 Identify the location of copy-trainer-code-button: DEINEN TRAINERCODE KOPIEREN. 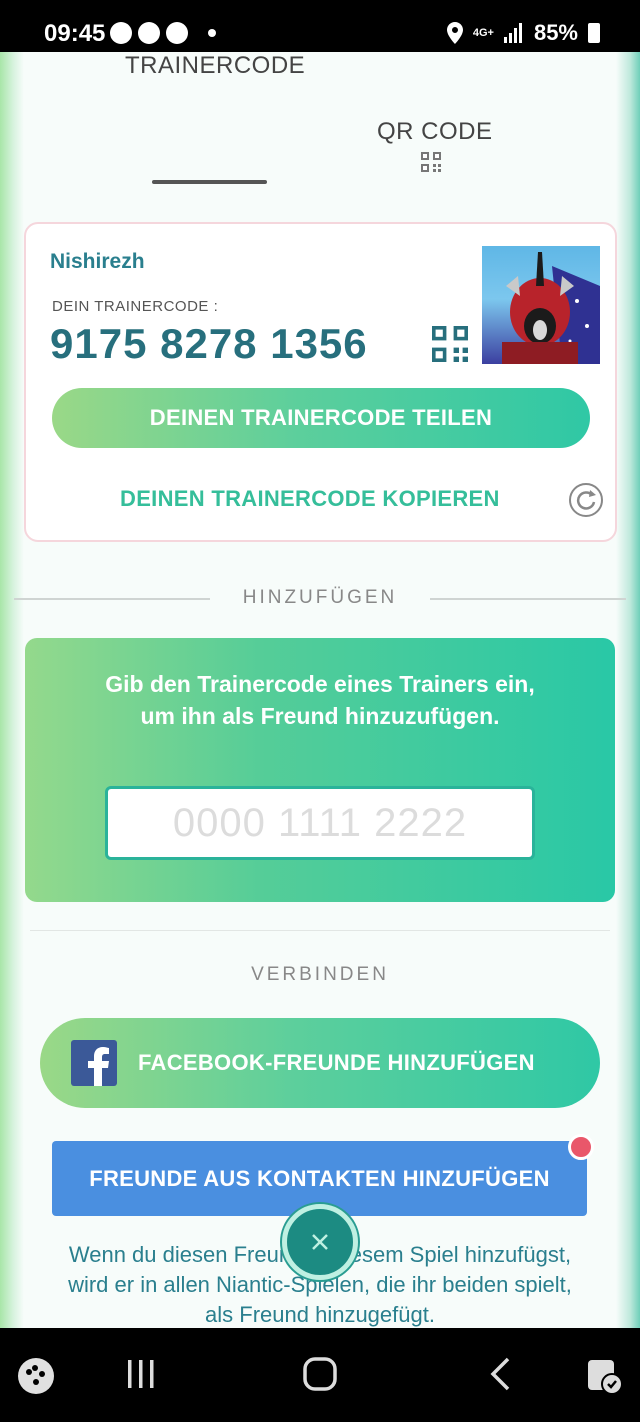
(310, 499).